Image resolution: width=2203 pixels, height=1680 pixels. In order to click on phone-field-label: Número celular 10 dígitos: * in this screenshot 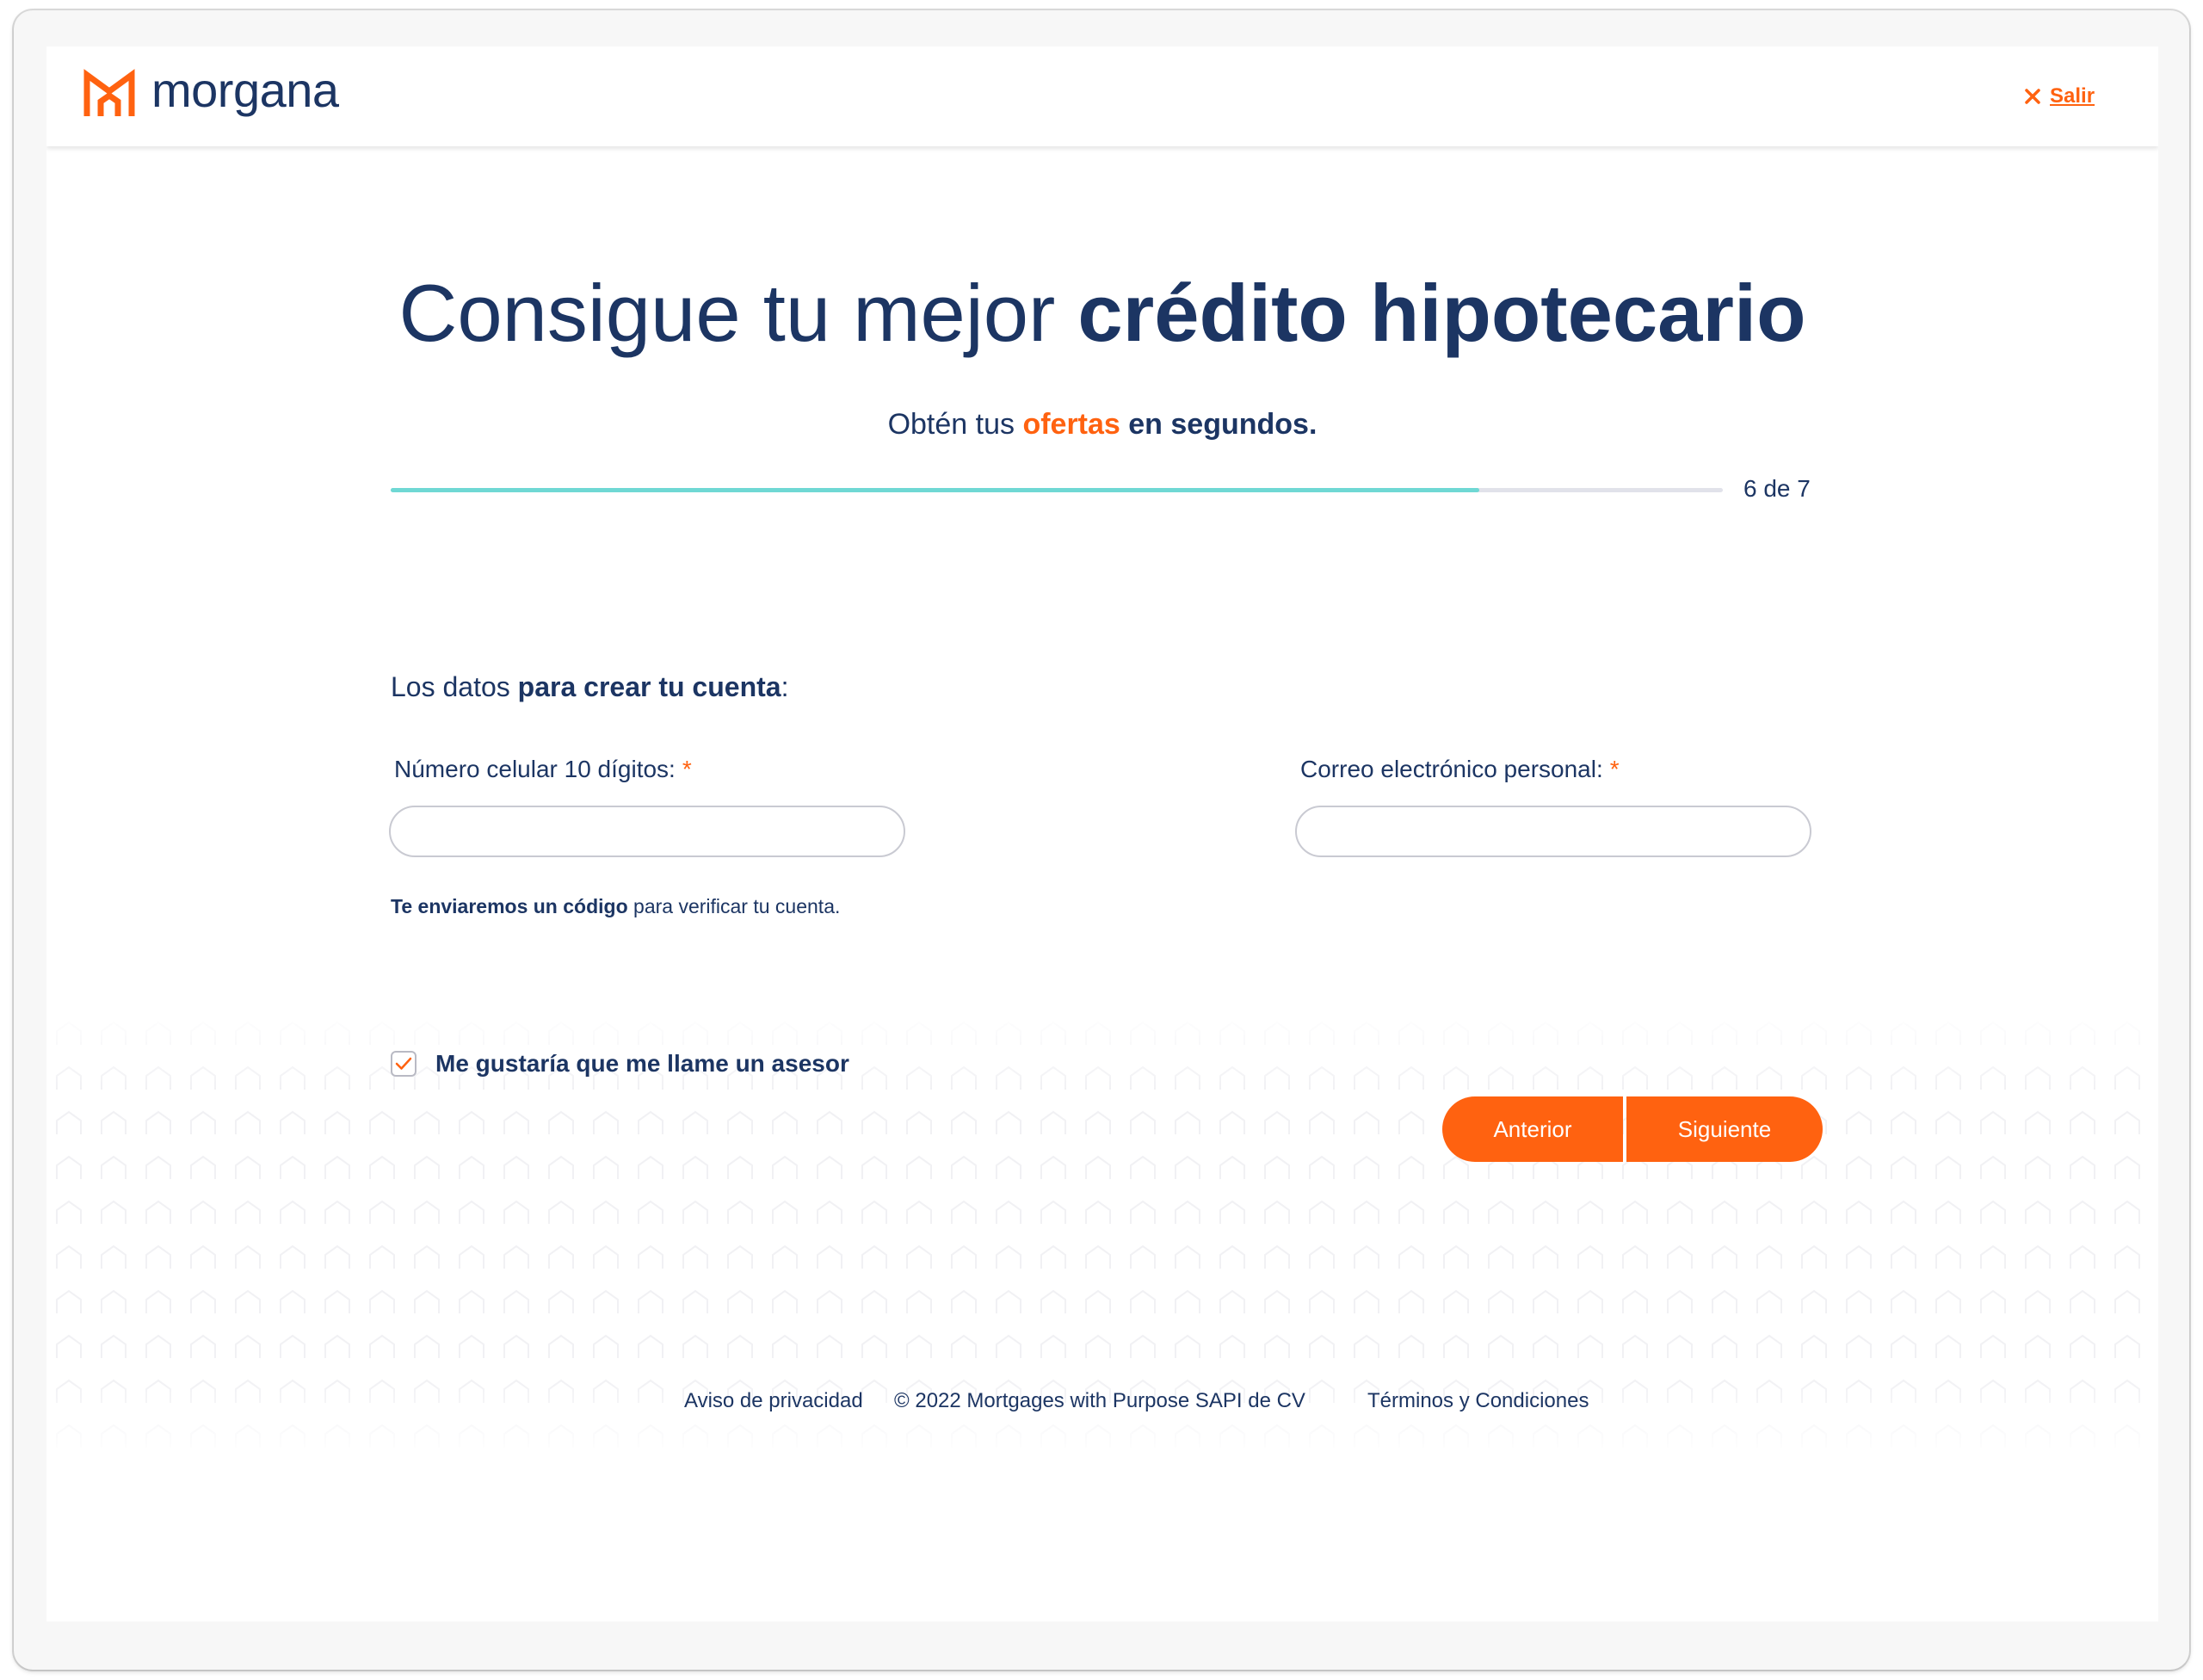, I will do `click(543, 770)`.